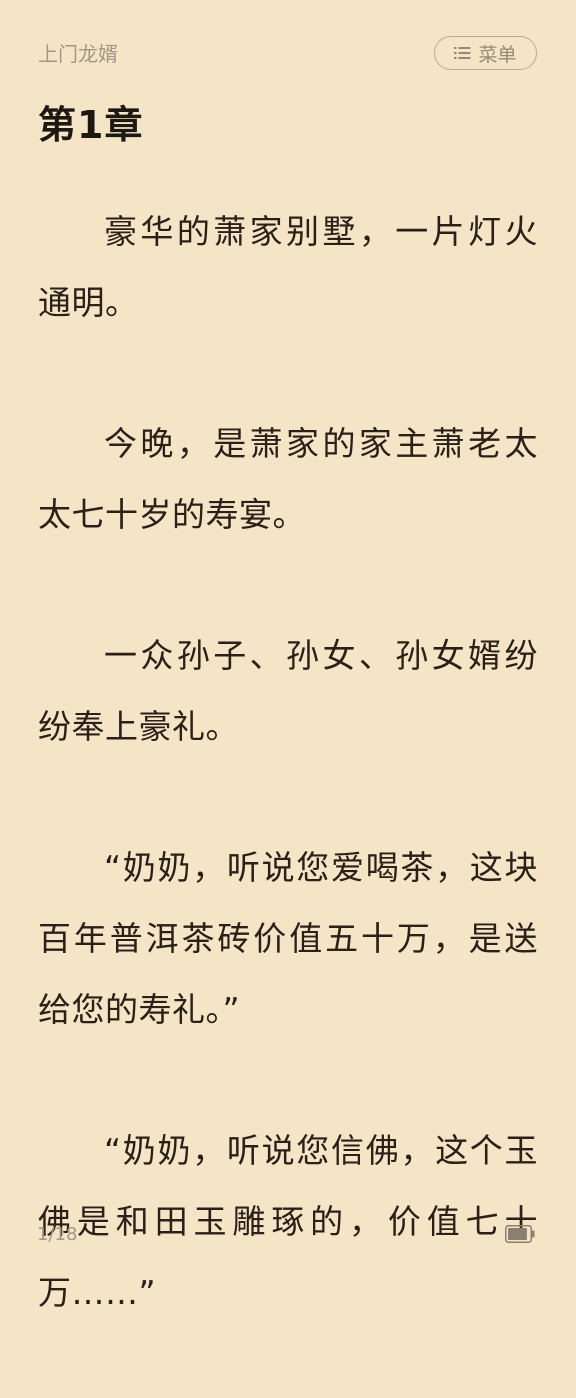  I want to click on book-title: 上门龙婿, so click(78, 54).